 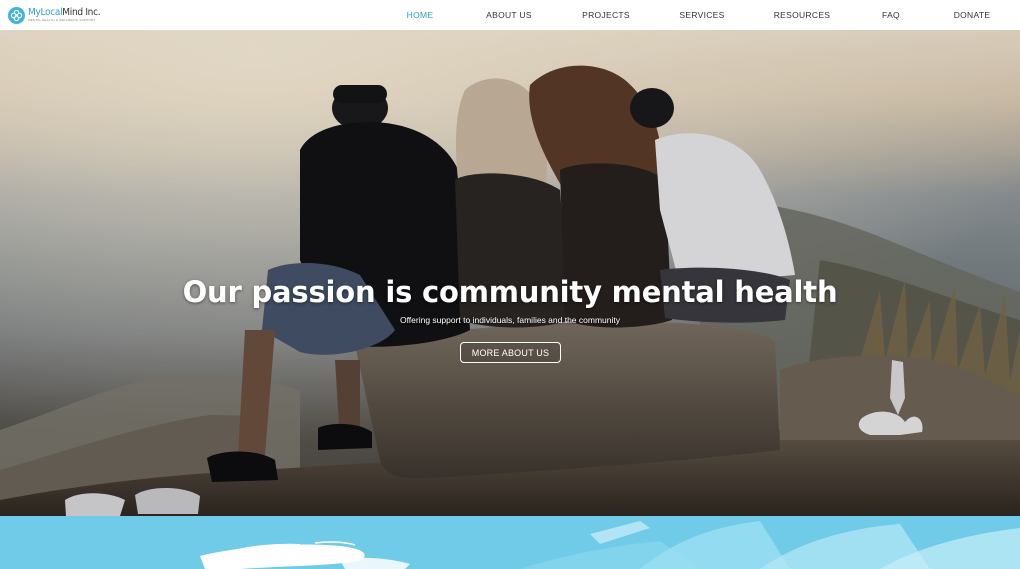 What do you see at coordinates (420, 15) in the screenshot?
I see `nav-item-home: HOME` at bounding box center [420, 15].